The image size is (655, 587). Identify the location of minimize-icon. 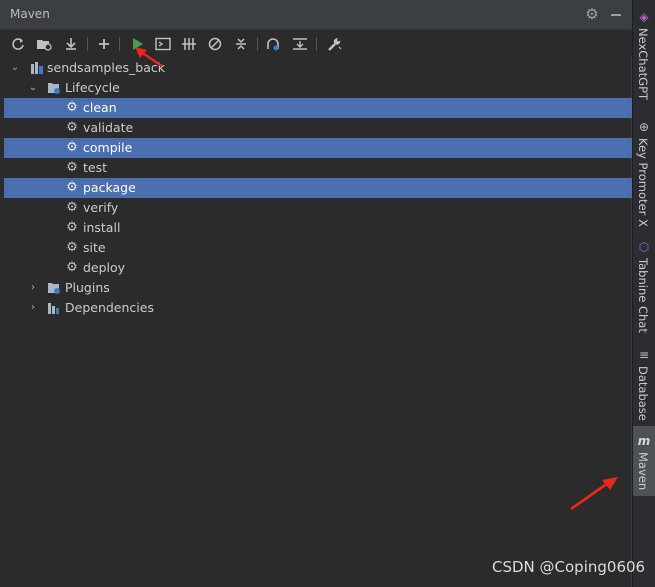
(616, 14).